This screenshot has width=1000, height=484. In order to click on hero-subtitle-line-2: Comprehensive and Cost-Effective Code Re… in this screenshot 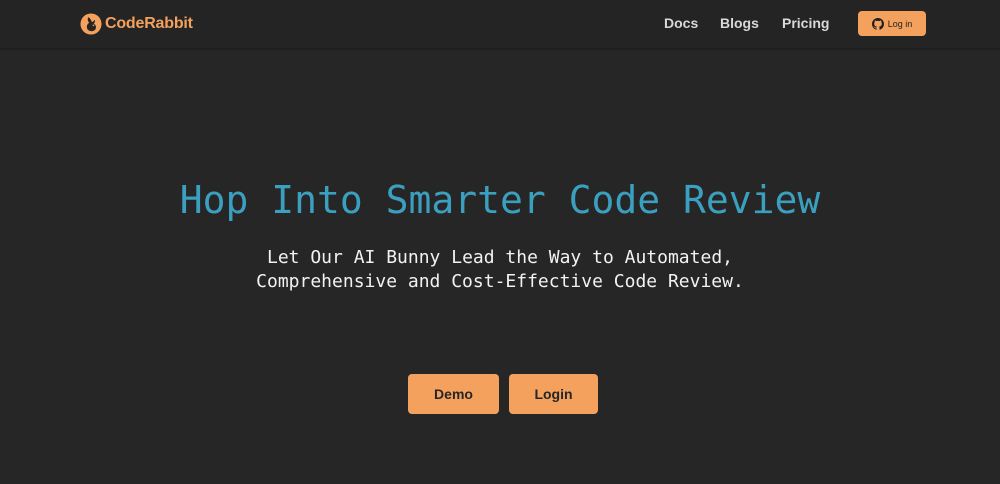, I will do `click(500, 281)`.